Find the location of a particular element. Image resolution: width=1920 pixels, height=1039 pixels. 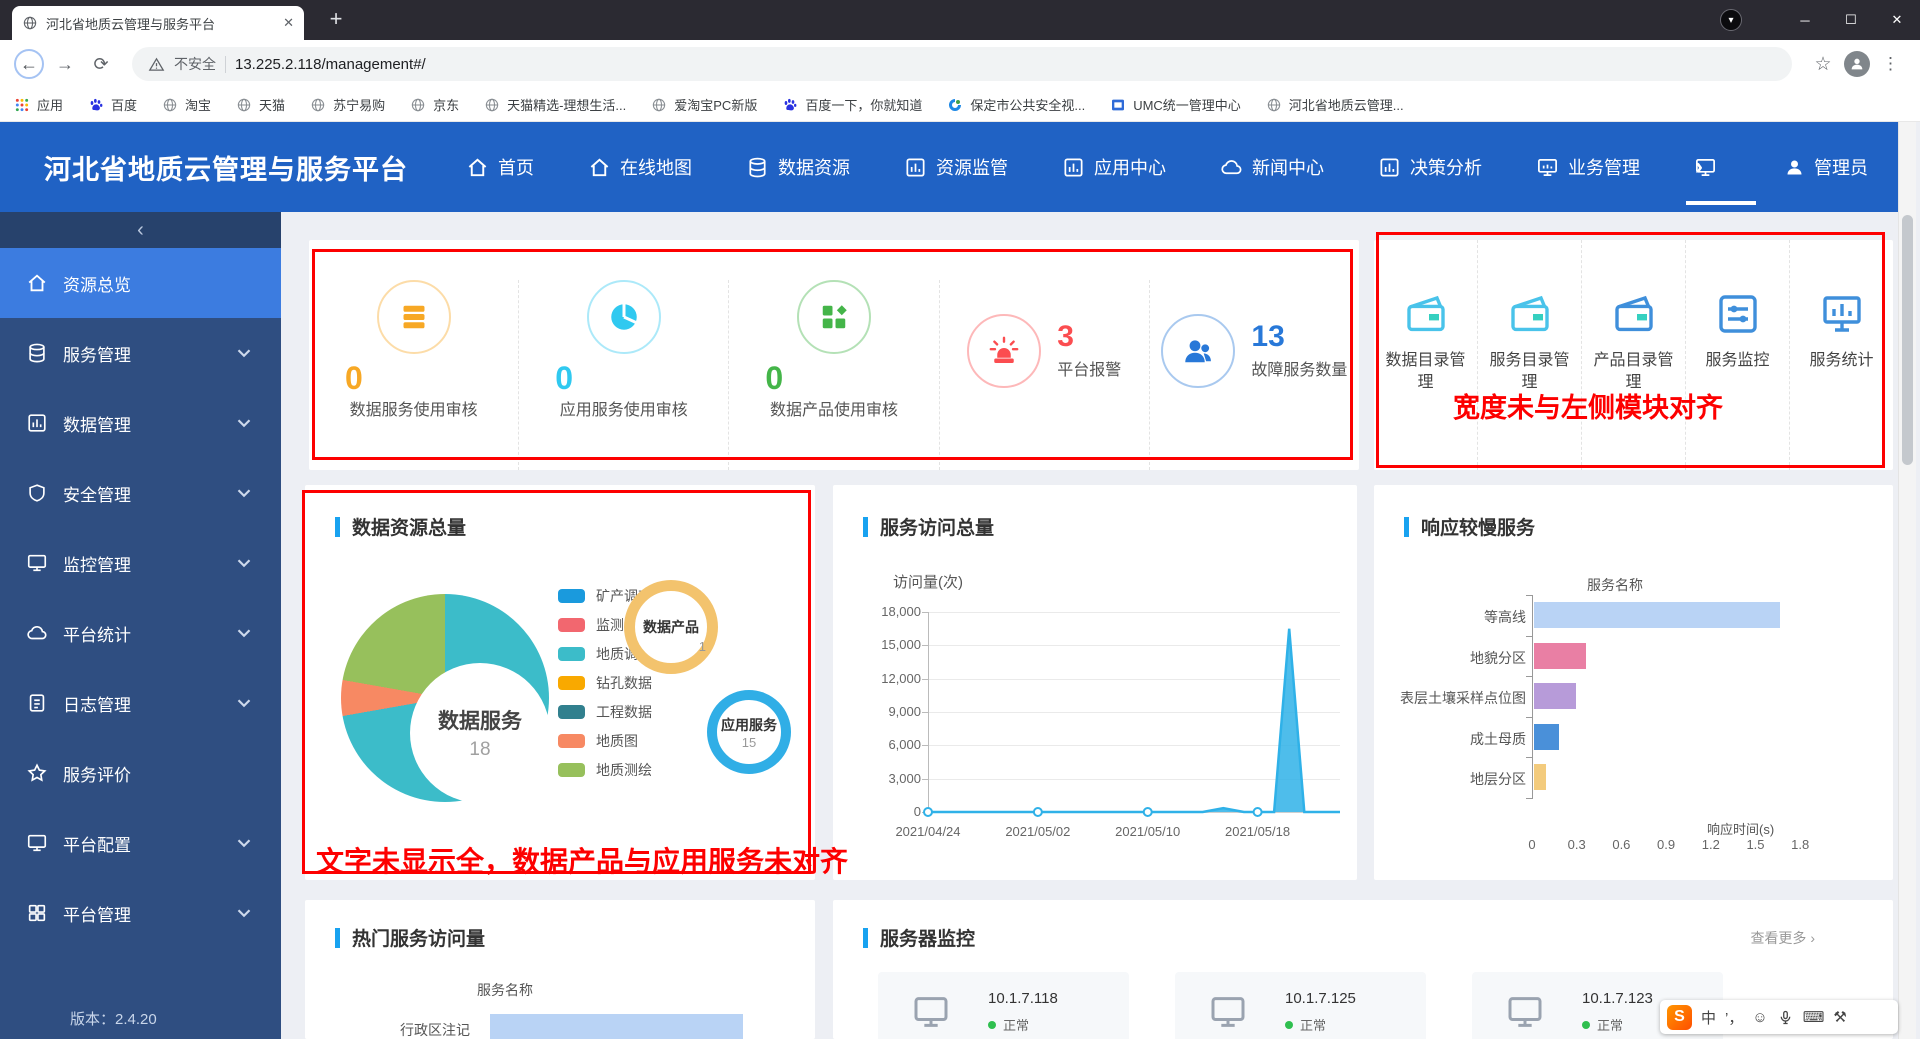

tab-close-icon: ✕ is located at coordinates (288, 23).